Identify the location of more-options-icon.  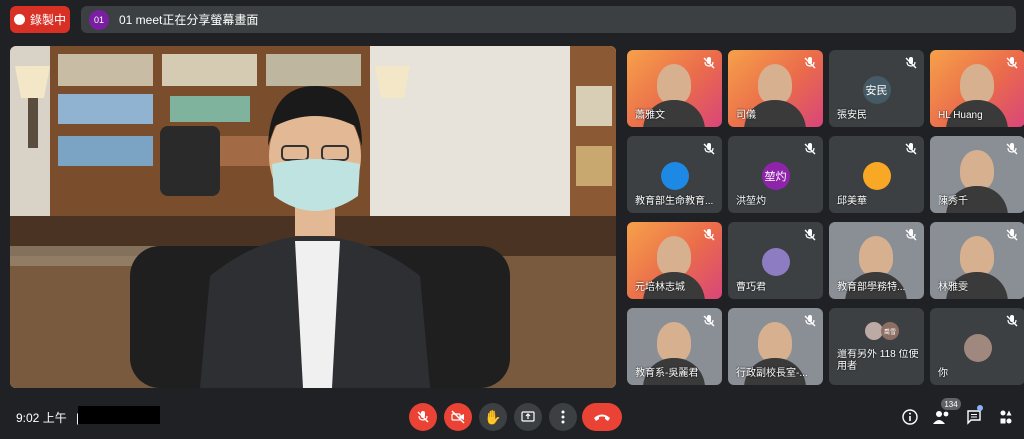
(563, 417).